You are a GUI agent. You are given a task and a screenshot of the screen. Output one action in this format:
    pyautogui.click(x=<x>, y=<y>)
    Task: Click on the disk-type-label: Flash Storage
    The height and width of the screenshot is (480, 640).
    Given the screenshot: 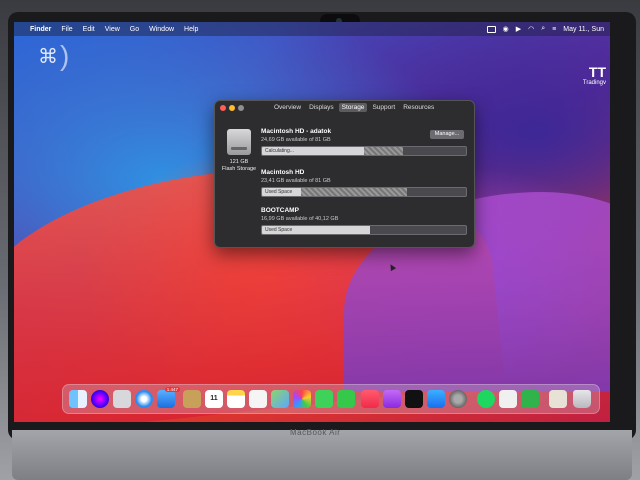 What is the action you would take?
    pyautogui.click(x=239, y=169)
    